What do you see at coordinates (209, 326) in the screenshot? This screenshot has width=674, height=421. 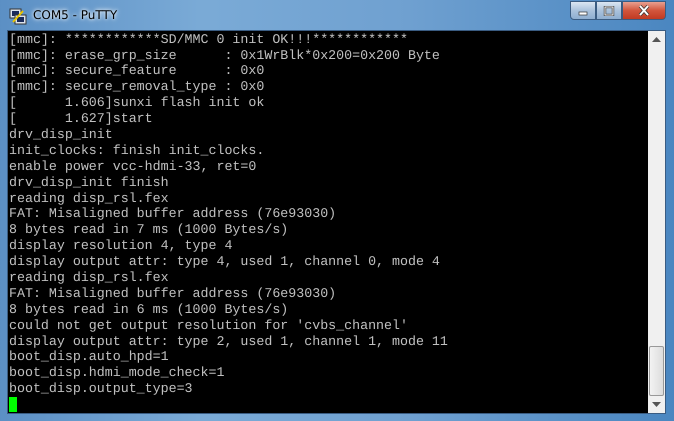 I see `terminal-line: could not get output resolution for 'cvbs_channel'` at bounding box center [209, 326].